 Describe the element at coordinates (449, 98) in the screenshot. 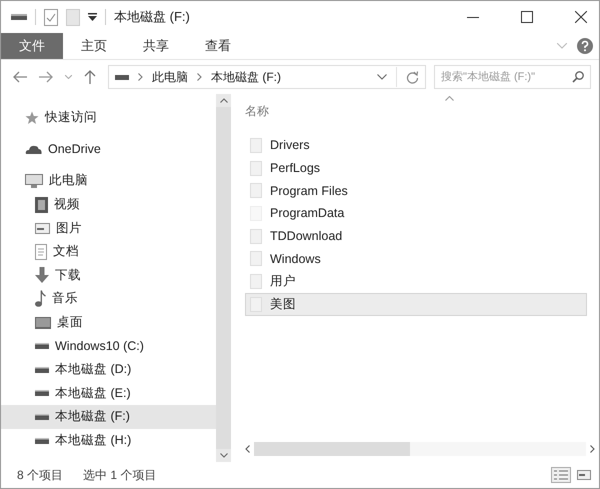

I see `sort-caret-icon` at that location.